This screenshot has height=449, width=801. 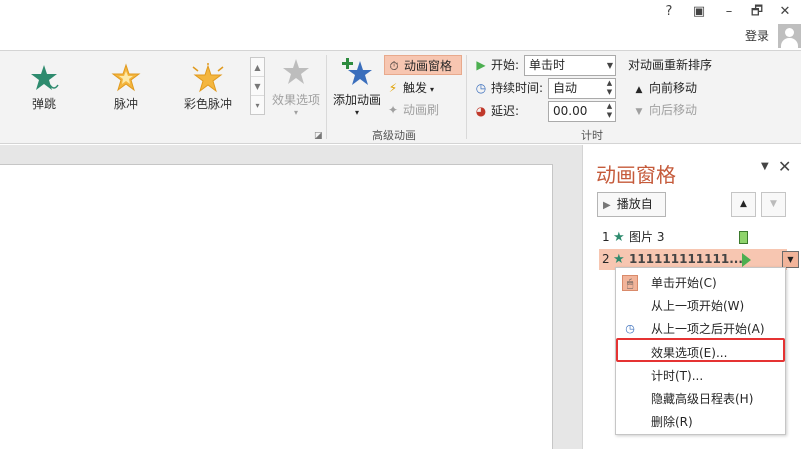 I want to click on trigger-label: 触发, so click(x=415, y=88).